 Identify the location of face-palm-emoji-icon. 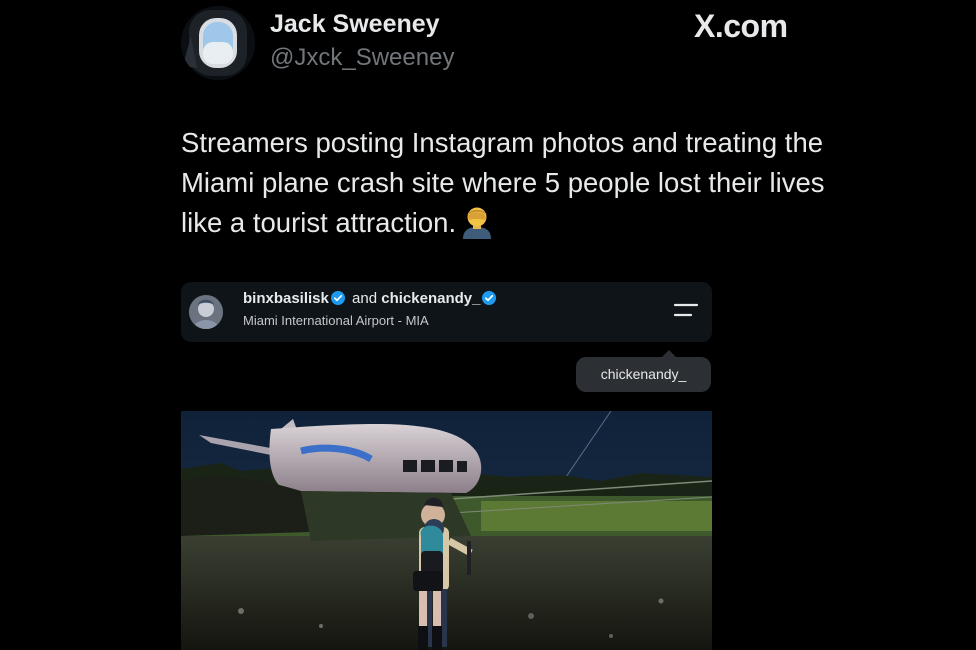
(477, 222).